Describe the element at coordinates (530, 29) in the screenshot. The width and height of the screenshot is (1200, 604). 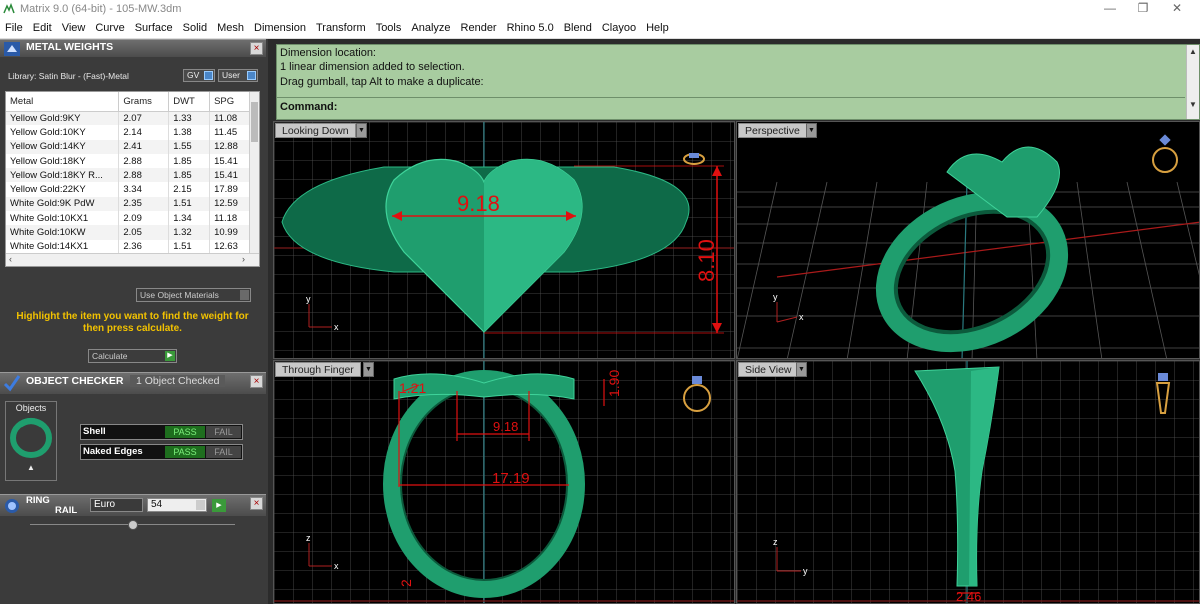
I see `menu-rhino: Rhino 5.0` at that location.